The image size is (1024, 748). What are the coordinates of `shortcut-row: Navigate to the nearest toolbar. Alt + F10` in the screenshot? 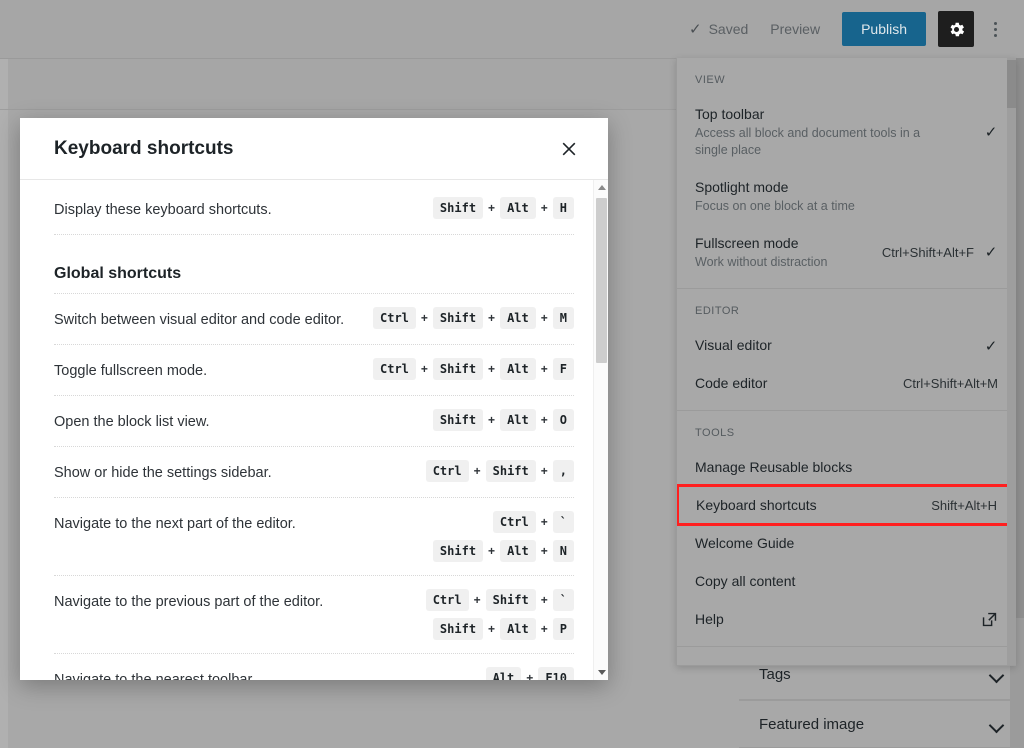 It's located at (314, 667).